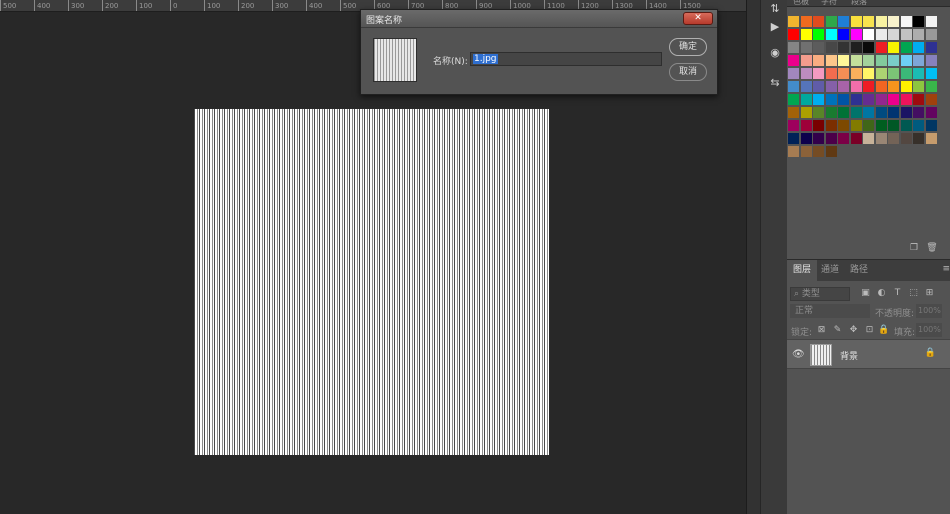  What do you see at coordinates (946, 269) in the screenshot?
I see `panel-menu-icon: ≡` at bounding box center [946, 269].